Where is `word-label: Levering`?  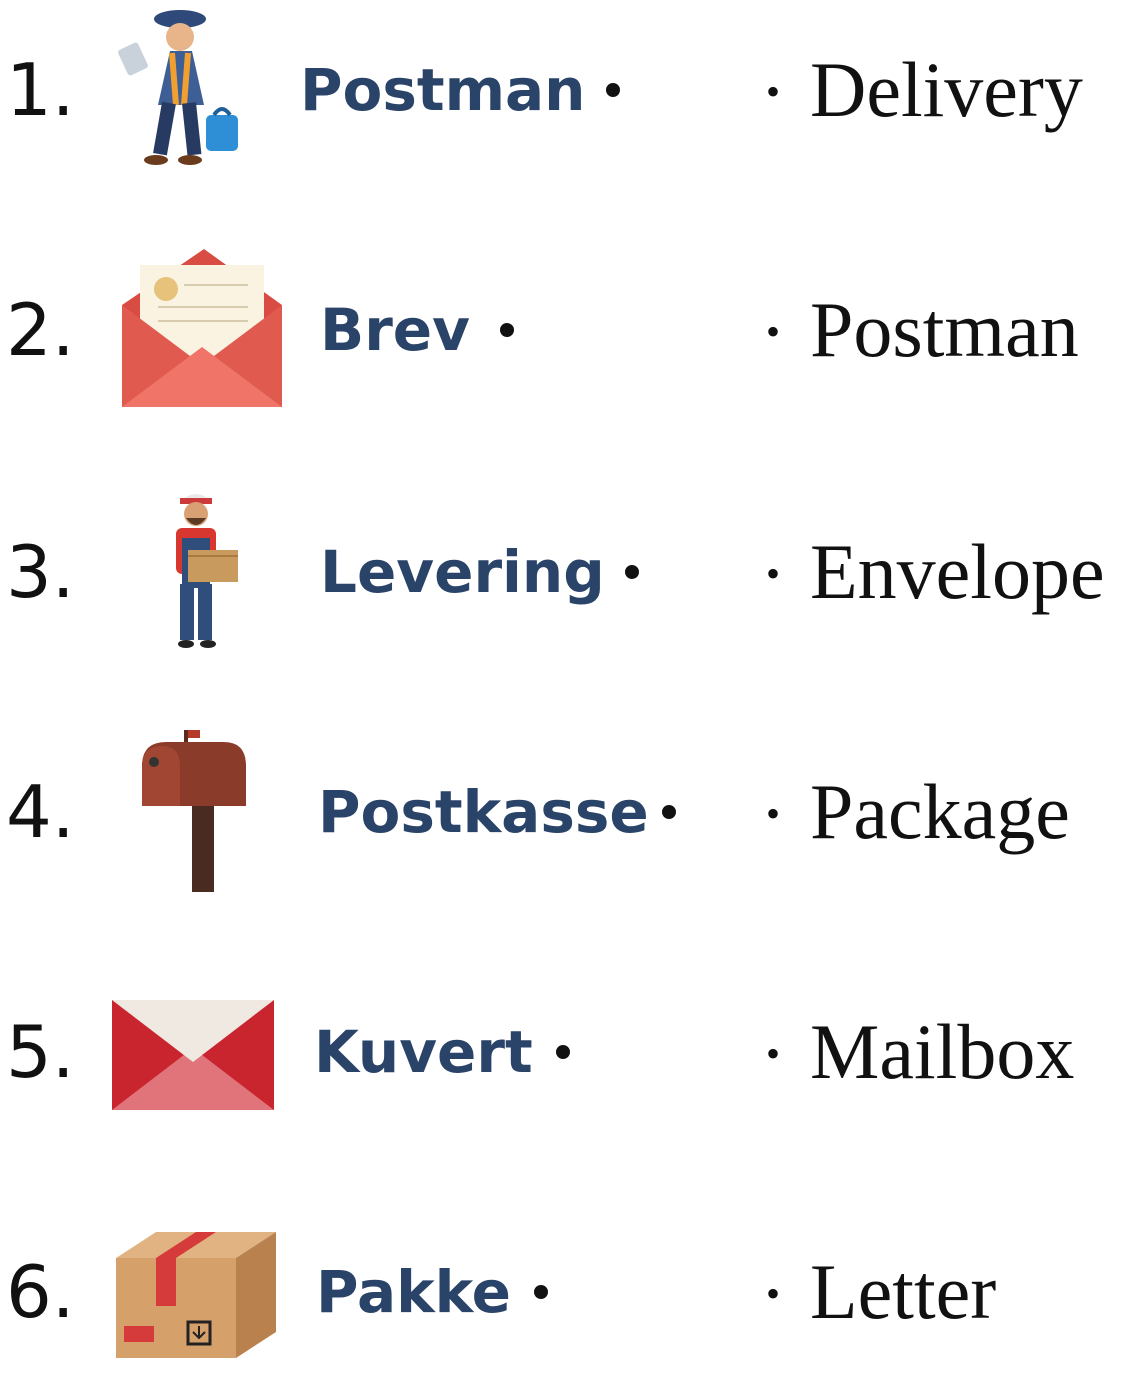
word-label: Levering is located at coordinates (462, 572).